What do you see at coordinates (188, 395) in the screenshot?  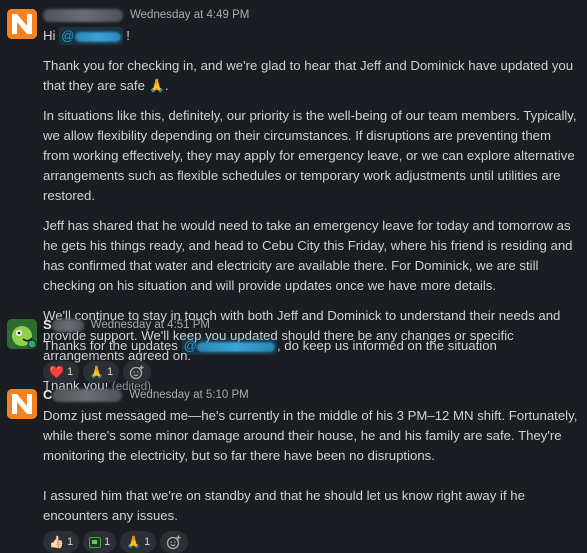 I see `timestamp: Wednesday at 5:10 PM` at bounding box center [188, 395].